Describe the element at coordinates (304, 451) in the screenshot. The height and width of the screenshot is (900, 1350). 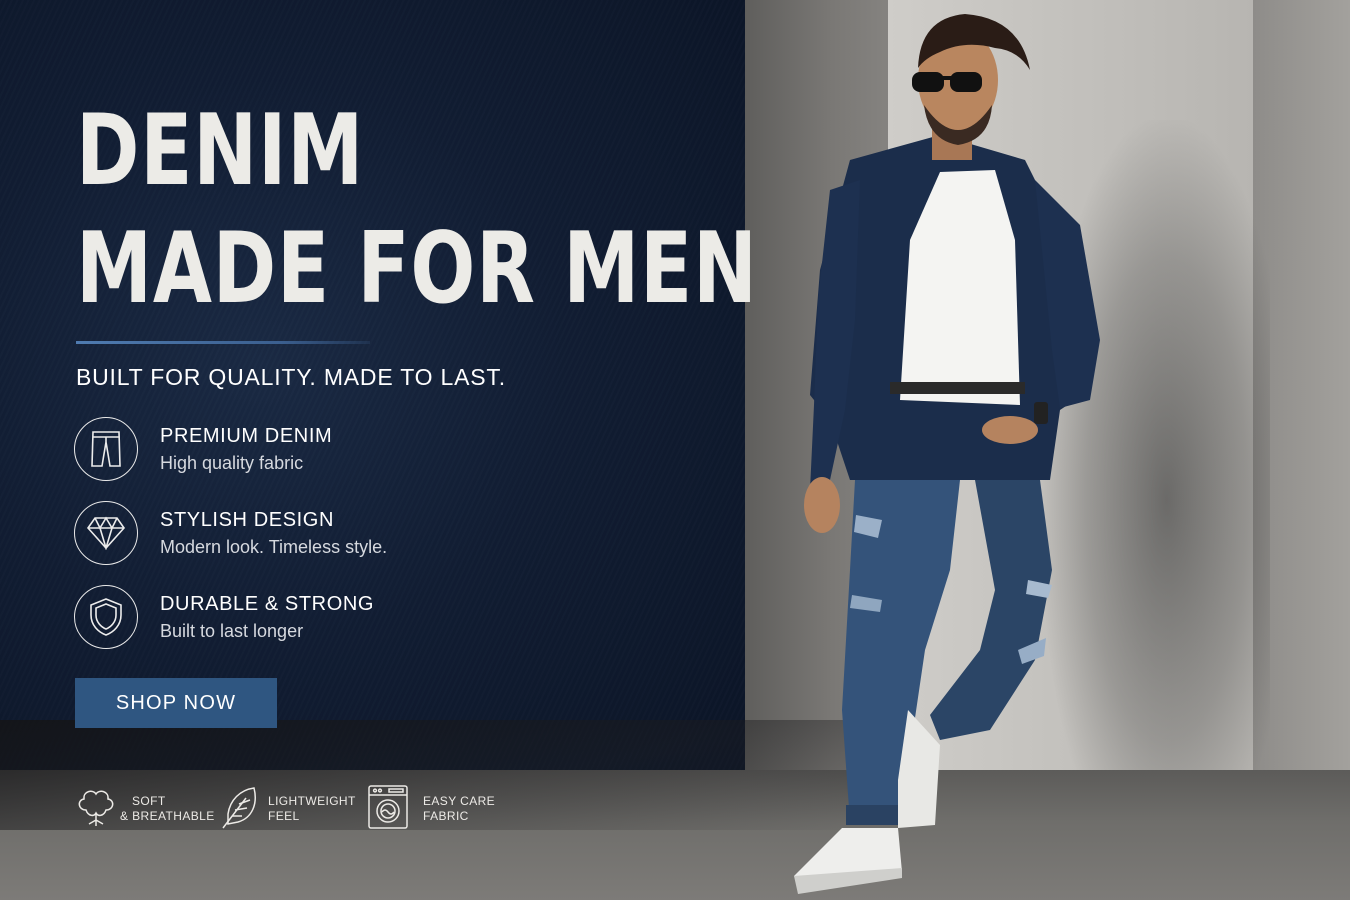
I see `feature-premium-denim: PREMIUM DENIM High quality fabric` at that location.